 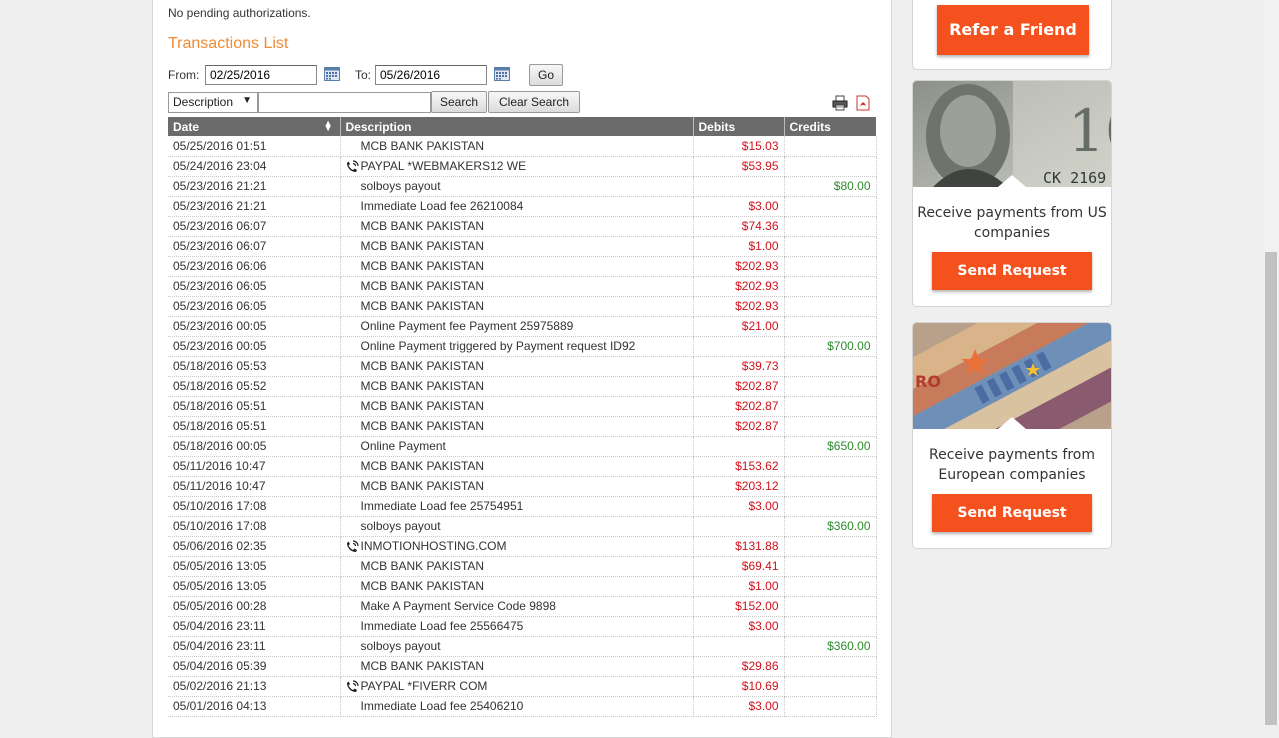 I want to click on cell-date: 05/18/2016 05:51, so click(x=254, y=406).